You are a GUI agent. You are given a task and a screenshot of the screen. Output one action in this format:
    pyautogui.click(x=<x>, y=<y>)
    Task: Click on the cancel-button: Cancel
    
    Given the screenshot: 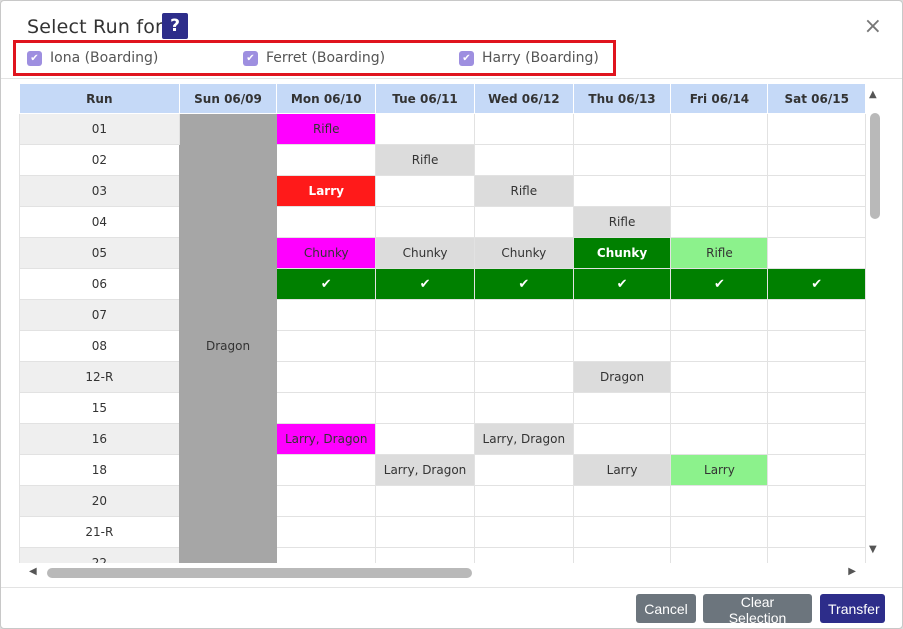 What is the action you would take?
    pyautogui.click(x=666, y=608)
    